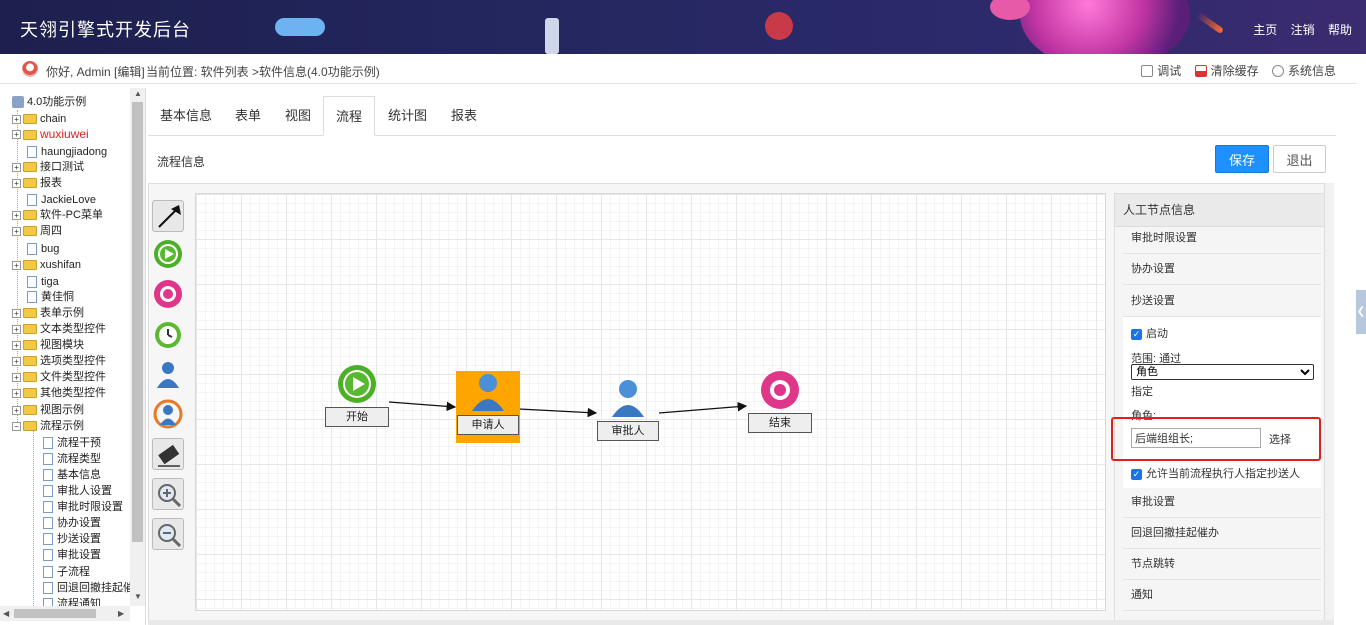 The height and width of the screenshot is (625, 1366). What do you see at coordinates (46, 265) in the screenshot?
I see `tree-item: + xushifan` at bounding box center [46, 265].